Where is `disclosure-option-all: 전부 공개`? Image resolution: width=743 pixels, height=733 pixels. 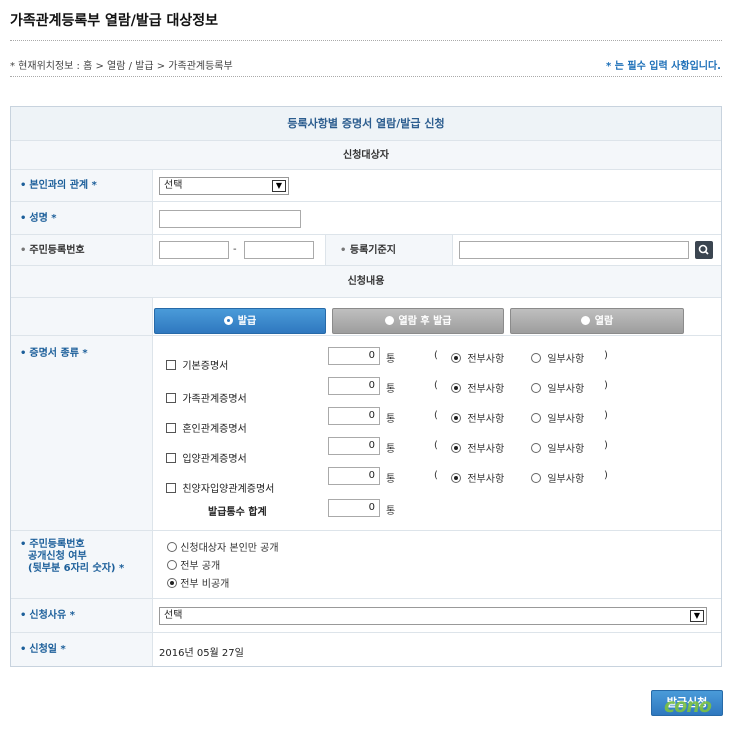
disclosure-option-all: 전부 공개 is located at coordinates (193, 564).